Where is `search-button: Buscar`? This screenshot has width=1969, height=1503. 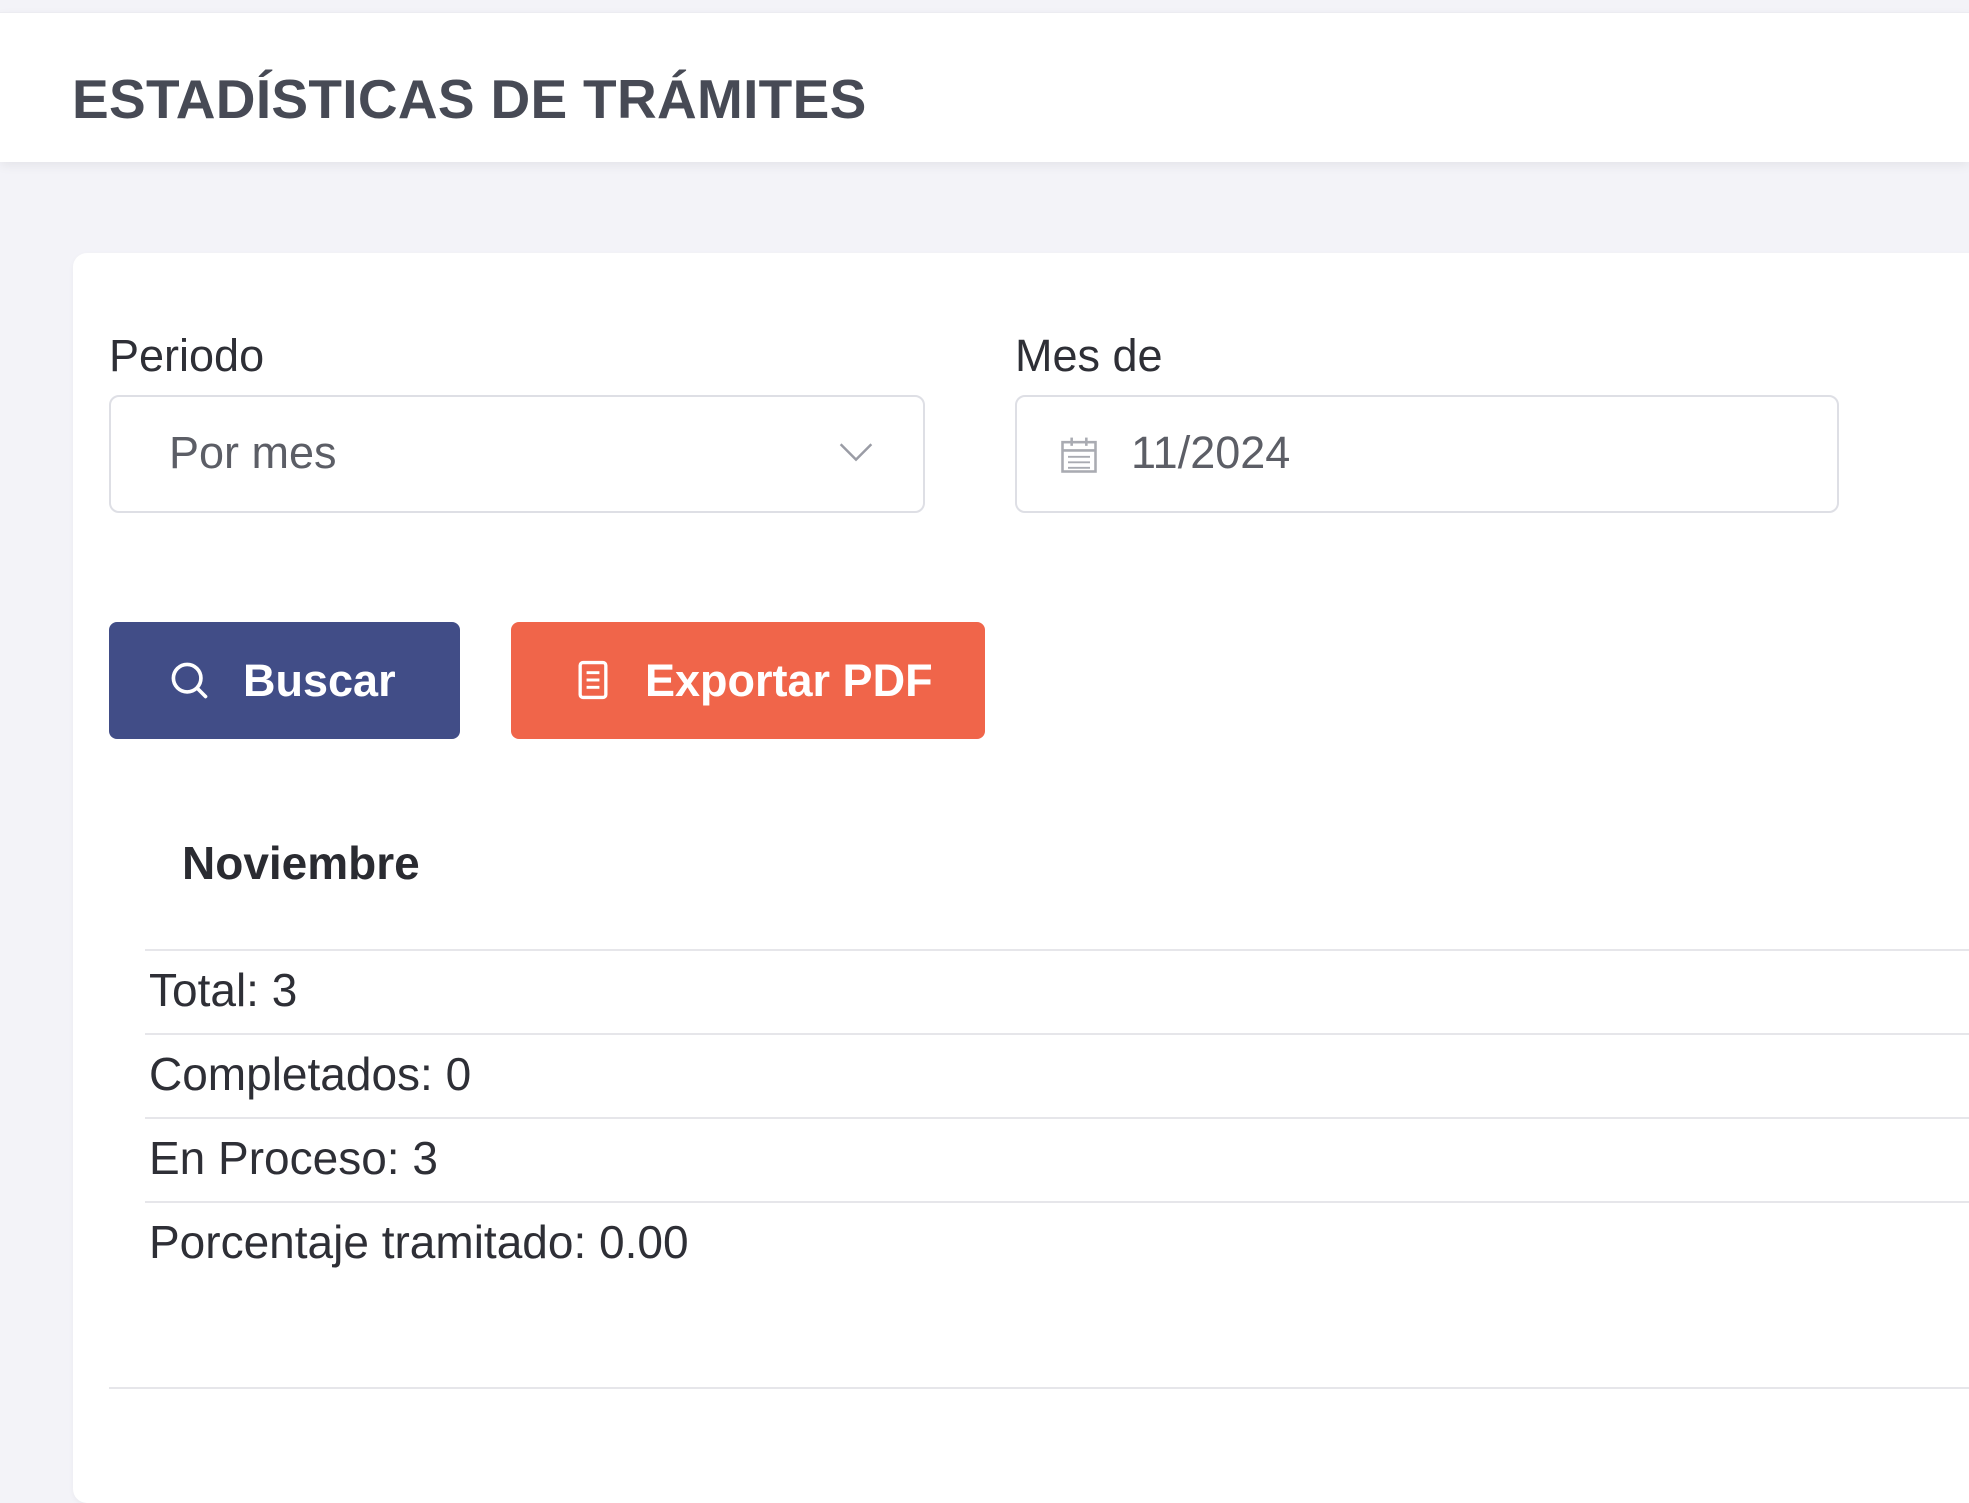 search-button: Buscar is located at coordinates (284, 680).